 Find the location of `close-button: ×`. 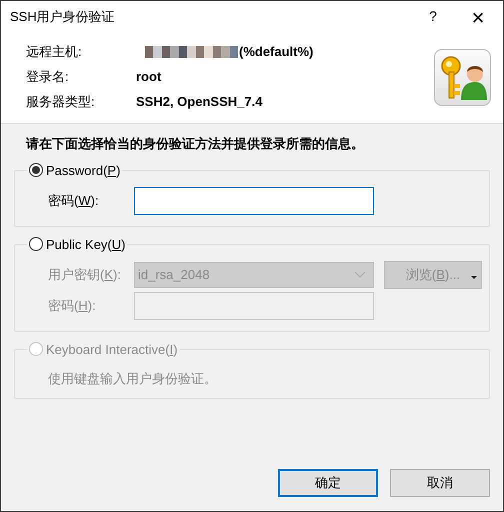

close-button: × is located at coordinates (478, 16).